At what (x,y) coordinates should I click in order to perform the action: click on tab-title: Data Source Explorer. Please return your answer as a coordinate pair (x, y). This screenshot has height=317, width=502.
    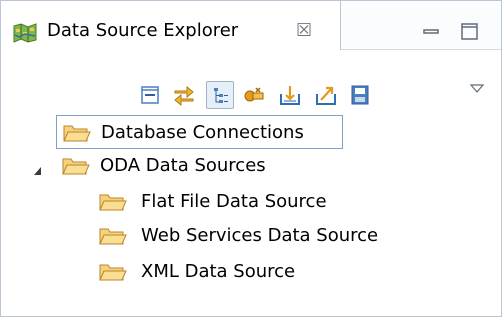
    Looking at the image, I should click on (143, 30).